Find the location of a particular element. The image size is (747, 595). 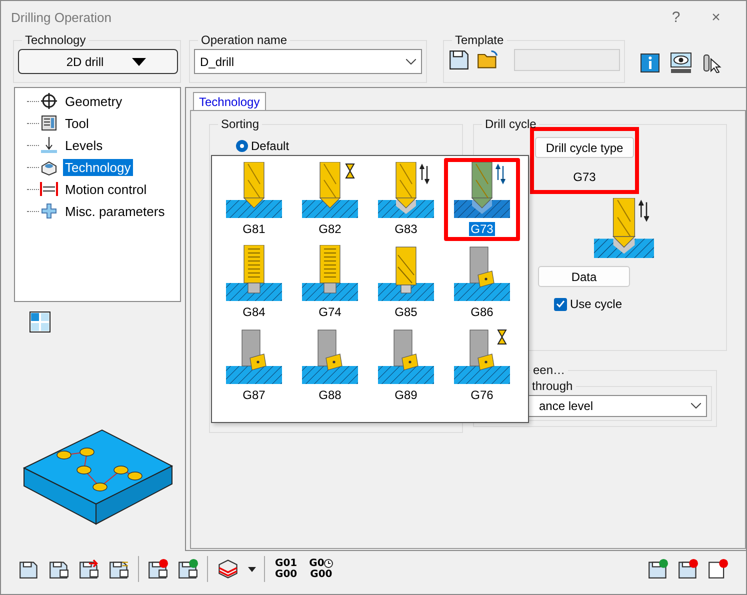

tree-item: Motion control is located at coordinates (106, 189).